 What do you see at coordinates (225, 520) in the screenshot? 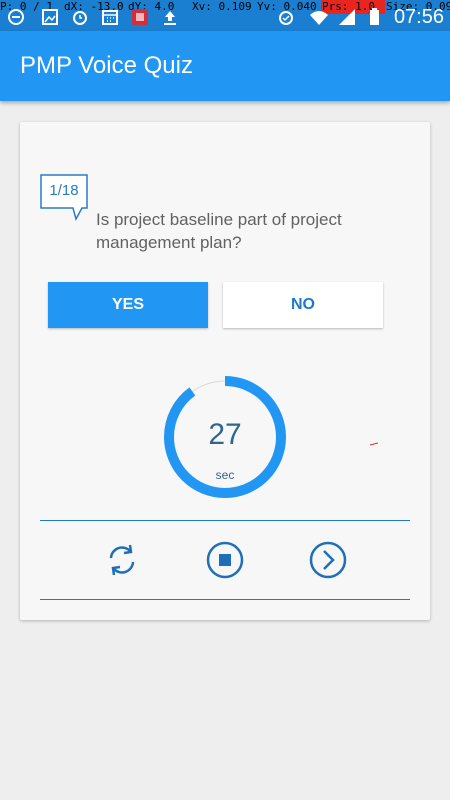
I see `controls-divider-top` at bounding box center [225, 520].